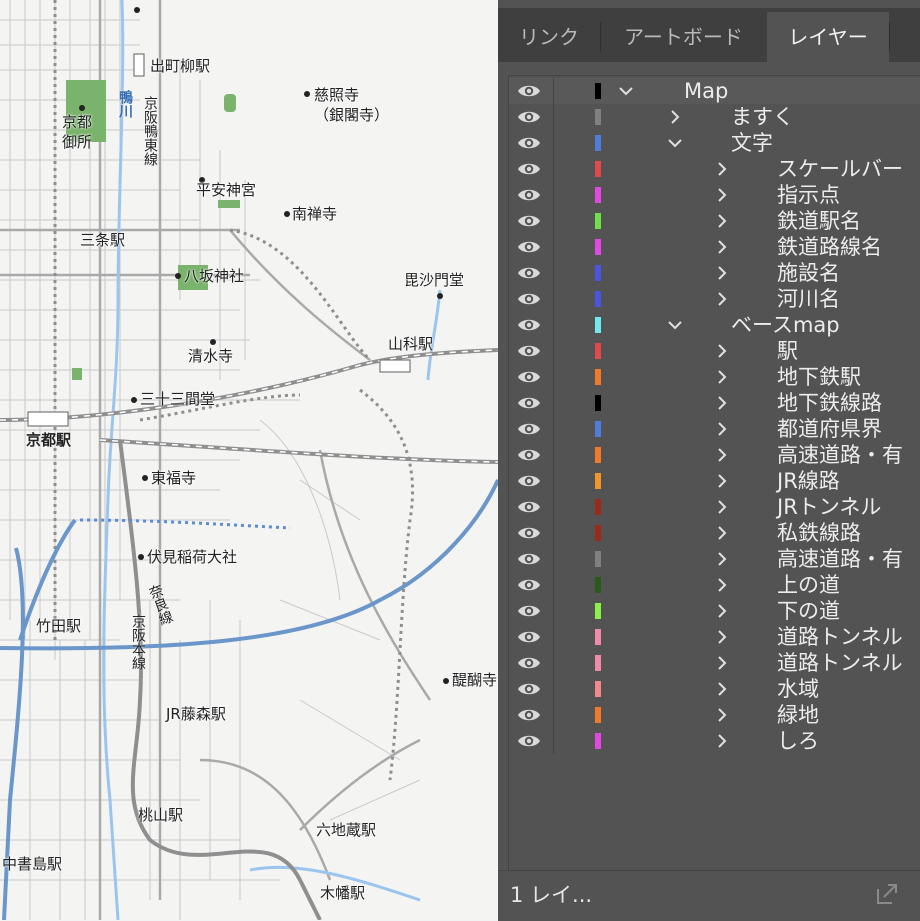 The height and width of the screenshot is (921, 920). I want to click on layer-row: 地下鉄線路, so click(714, 403).